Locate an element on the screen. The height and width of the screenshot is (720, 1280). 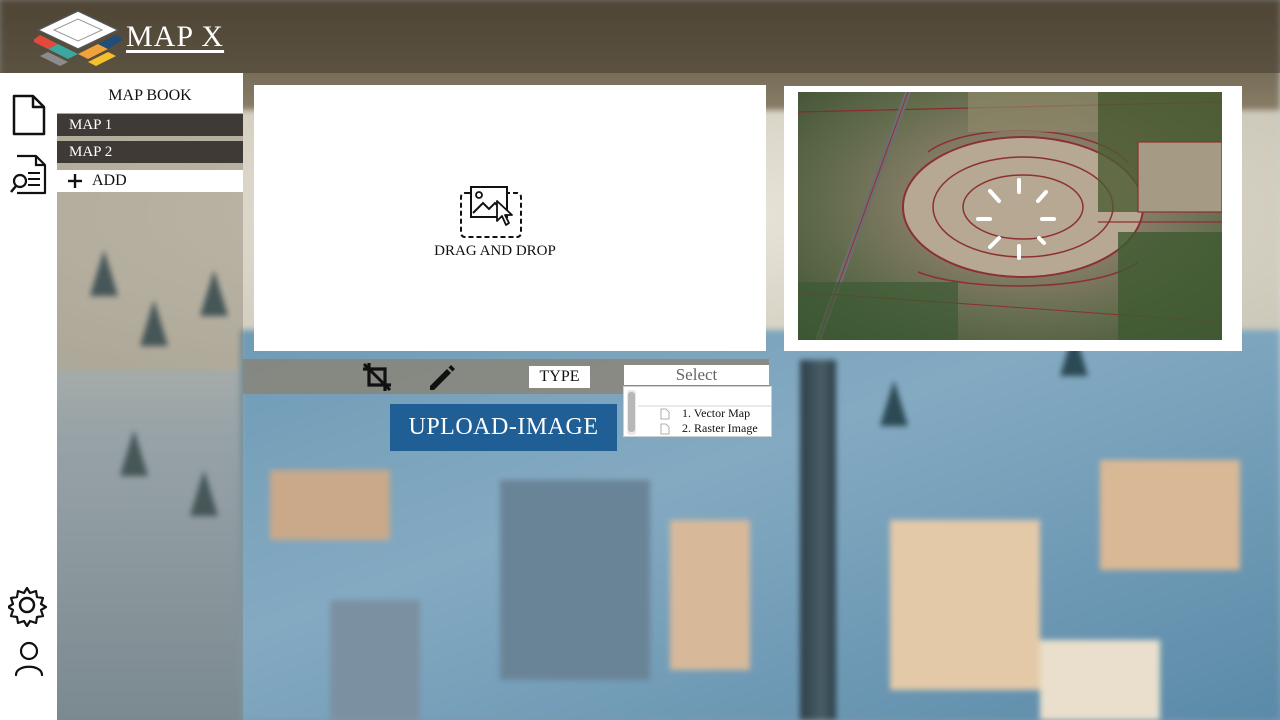
drag-and-drop-label: DRAG AND DROP is located at coordinates (495, 251).